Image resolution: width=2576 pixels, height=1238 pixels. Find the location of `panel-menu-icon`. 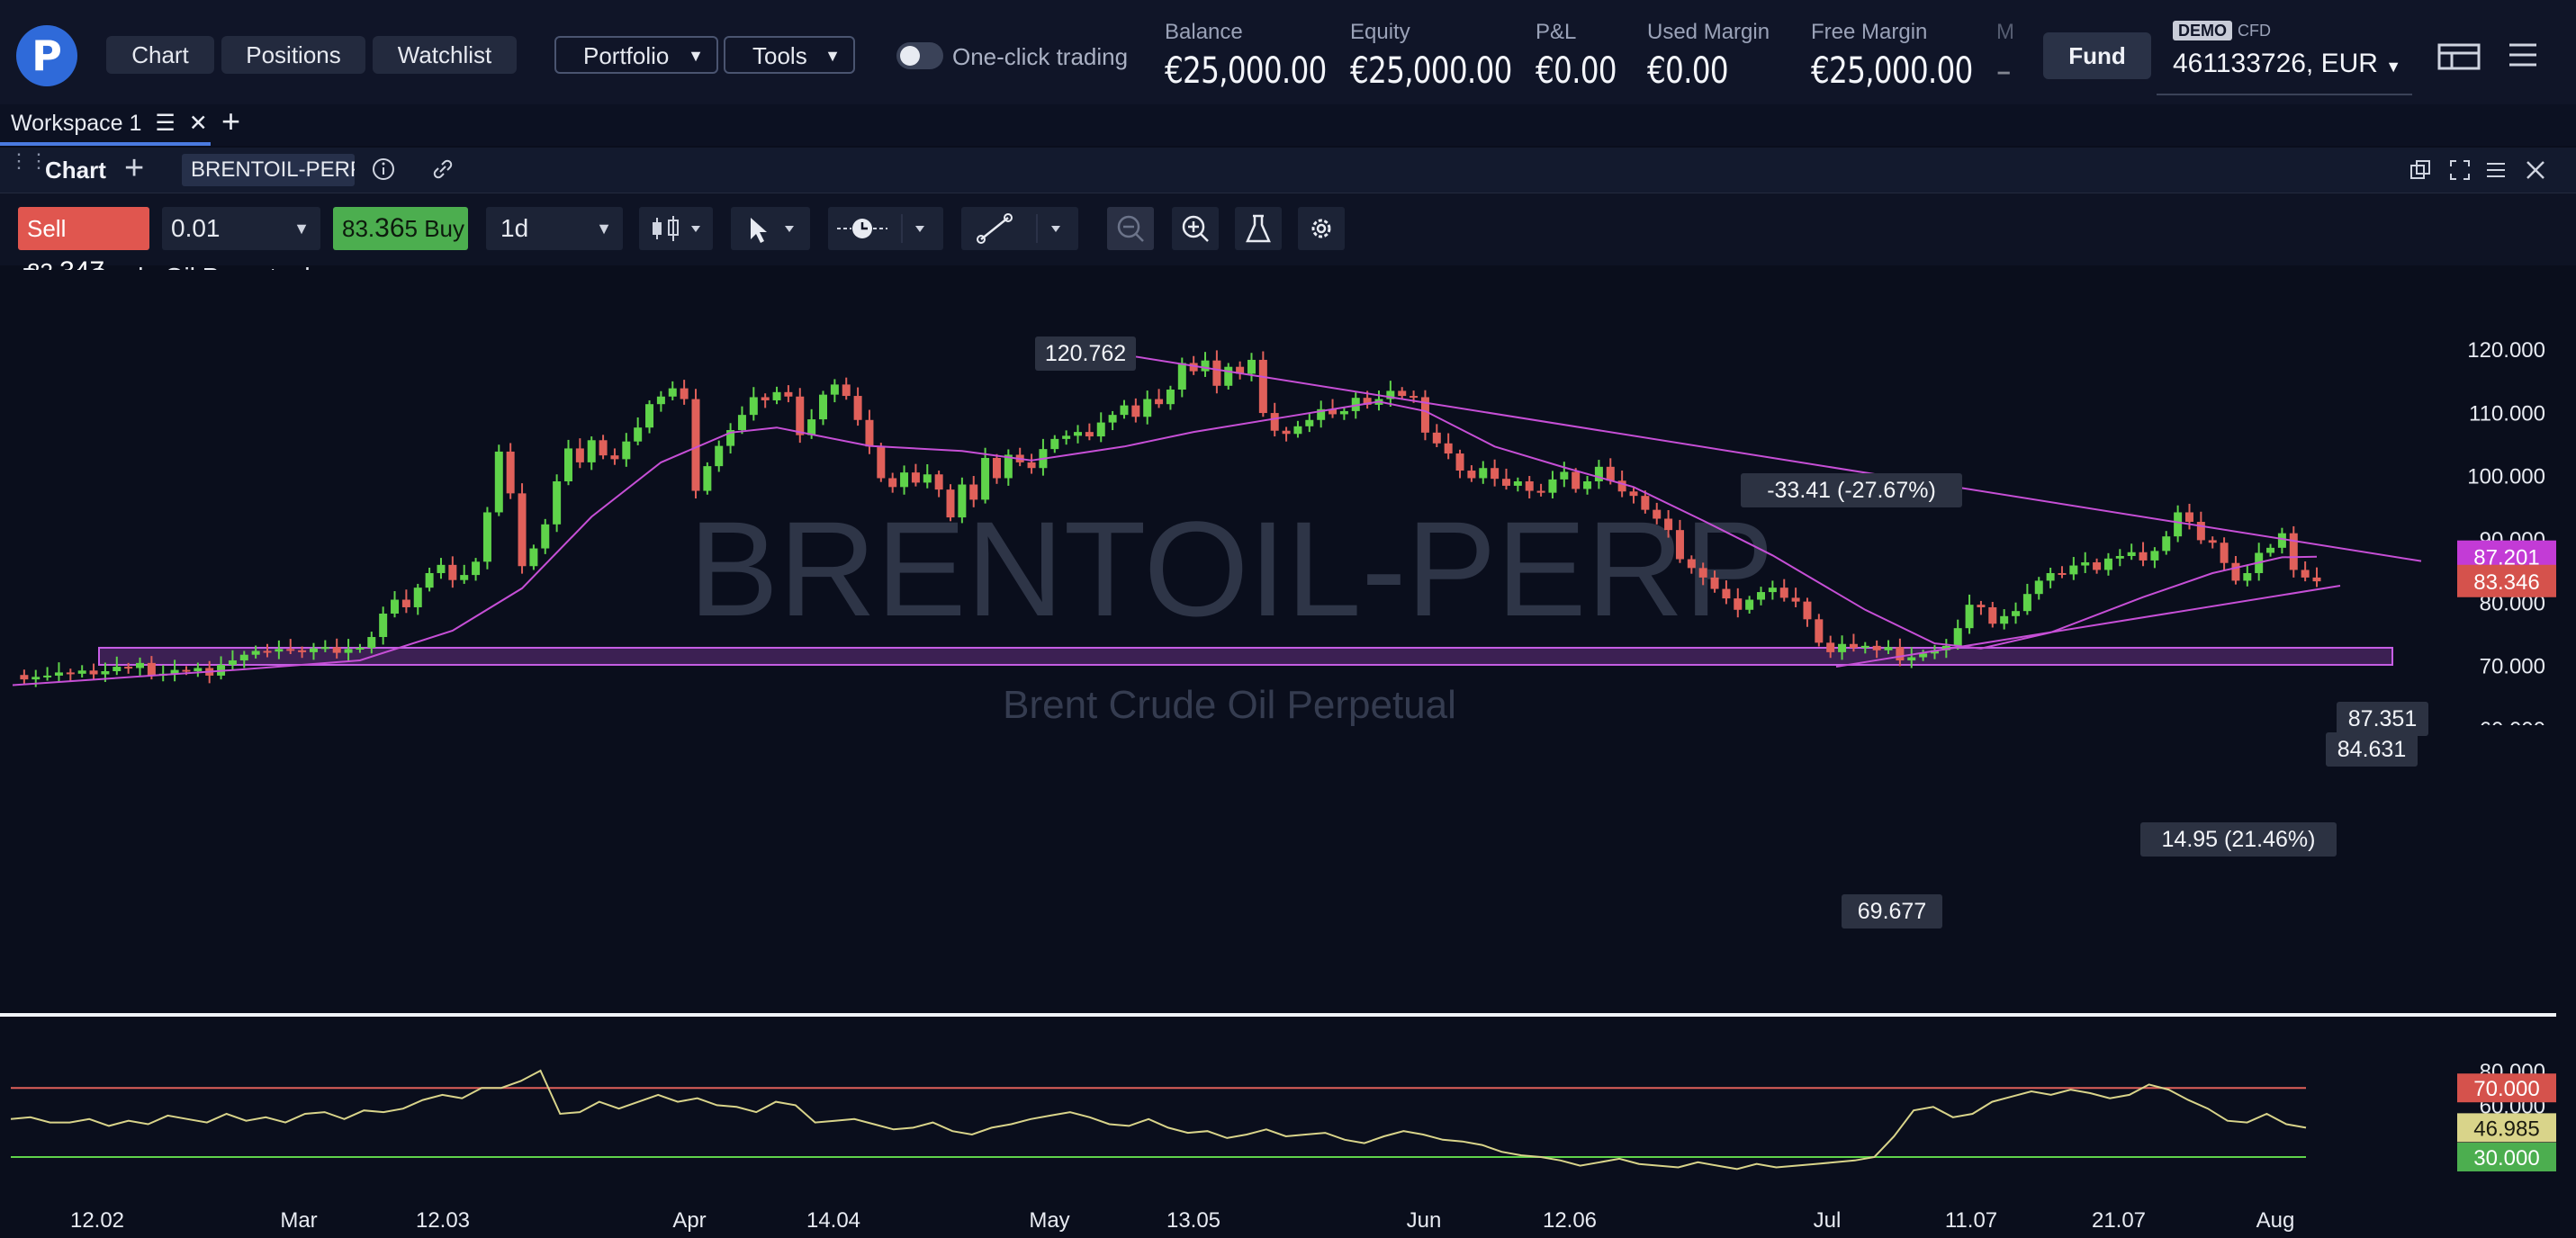

panel-menu-icon is located at coordinates (2496, 170).